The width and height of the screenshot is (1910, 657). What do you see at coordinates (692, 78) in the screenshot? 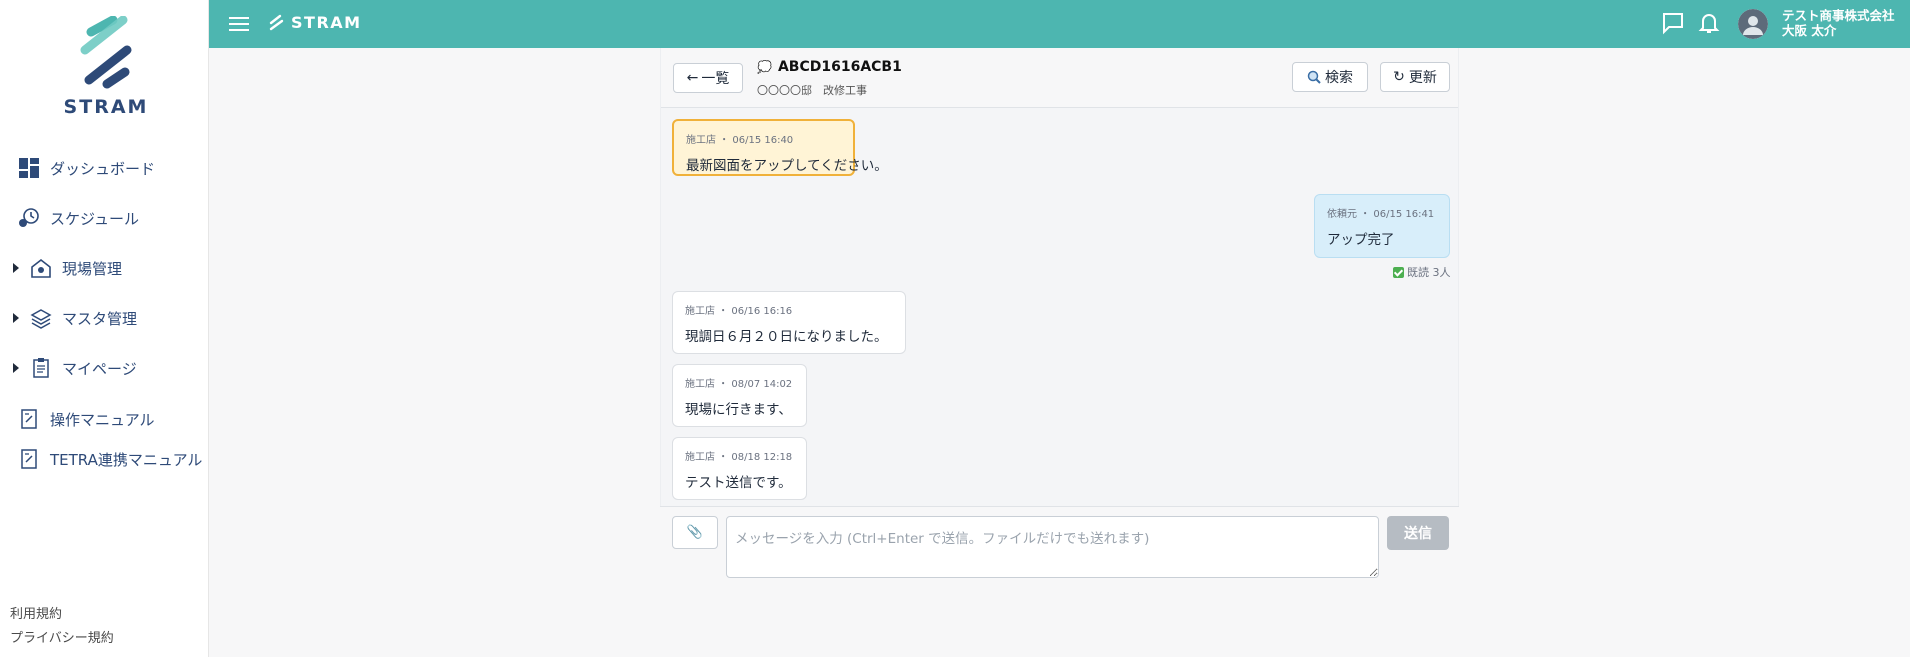
I see `arrow-left-icon: ←` at bounding box center [692, 78].